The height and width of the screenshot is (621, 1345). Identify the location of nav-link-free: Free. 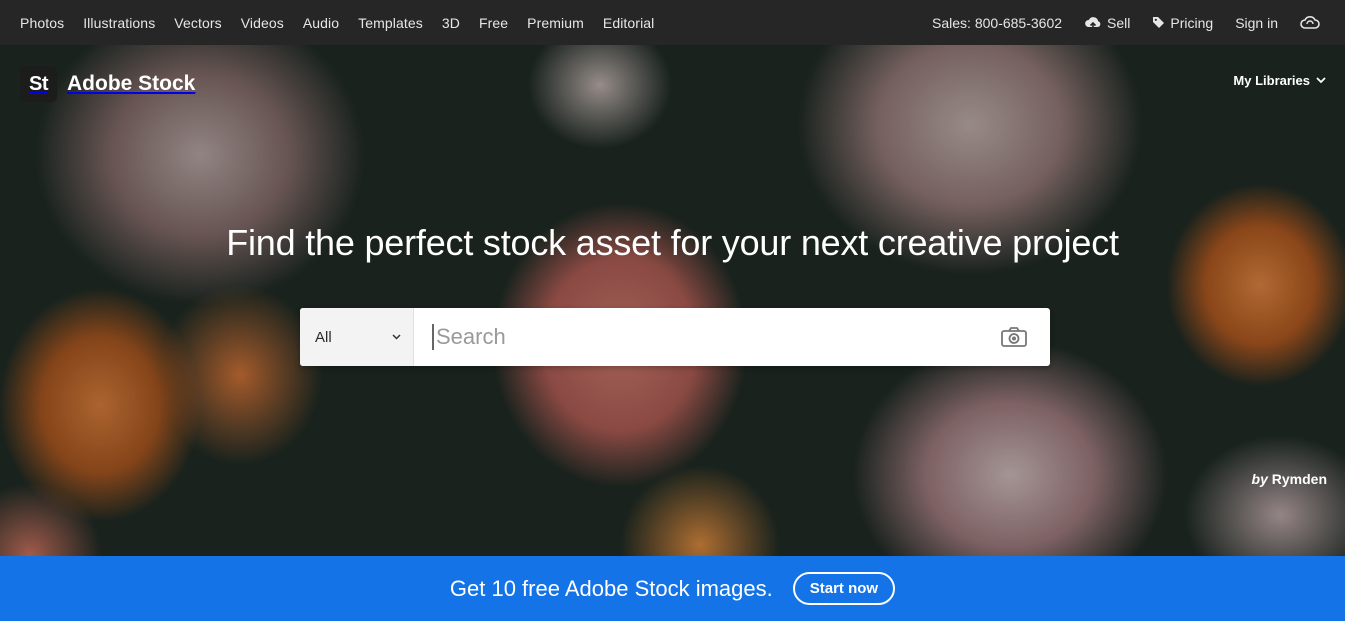
(493, 23).